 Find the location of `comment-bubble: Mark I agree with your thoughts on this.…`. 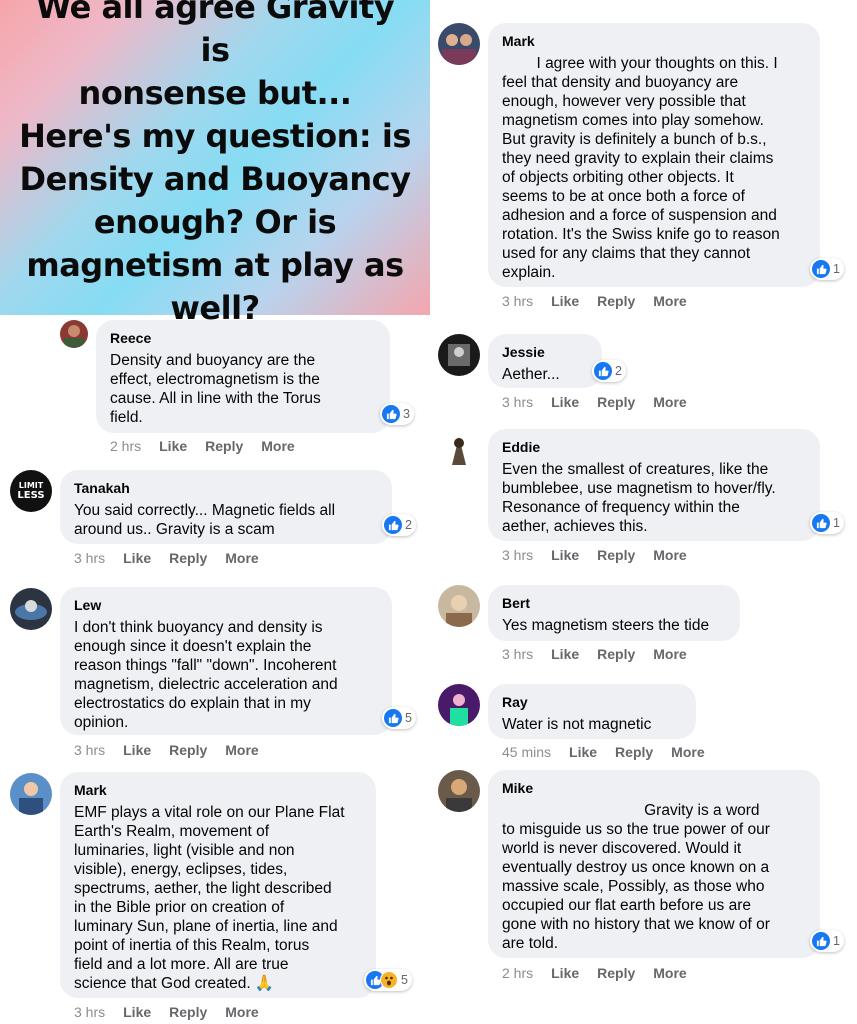

comment-bubble: Mark I agree with your thoughts on this.… is located at coordinates (654, 155).